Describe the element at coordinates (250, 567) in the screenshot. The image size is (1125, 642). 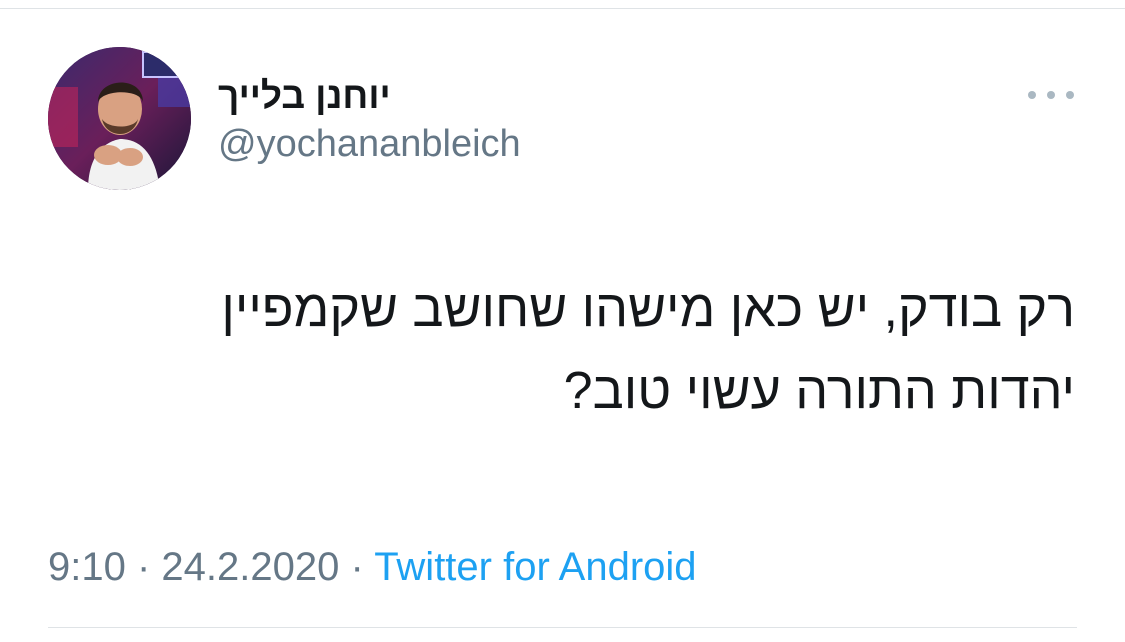
I see `tweet-date: 24.2.2020` at that location.